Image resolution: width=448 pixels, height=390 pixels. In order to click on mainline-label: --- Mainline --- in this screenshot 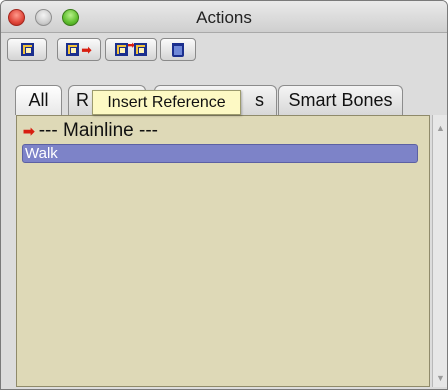, I will do `click(98, 130)`.